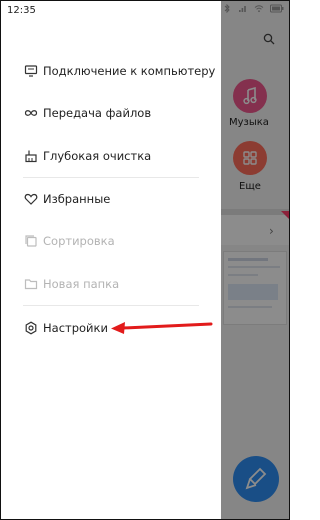  Describe the element at coordinates (227, 8) in the screenshot. I see `bluetooth-icon` at that location.